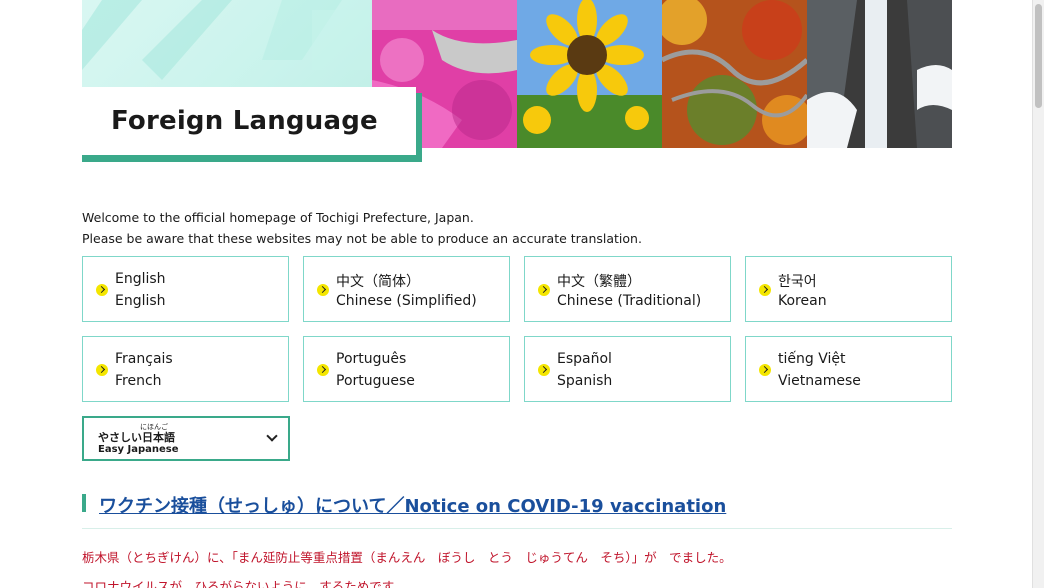 The height and width of the screenshot is (588, 1044). Describe the element at coordinates (138, 449) in the screenshot. I see `easy-japanese-english: Easy Japanese` at that location.